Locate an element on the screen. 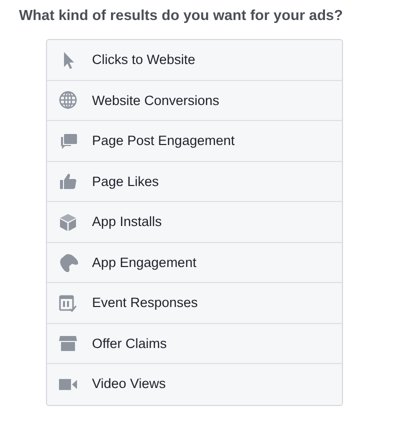 This screenshot has width=402, height=437. objective-option: Offer Claims is located at coordinates (194, 344).